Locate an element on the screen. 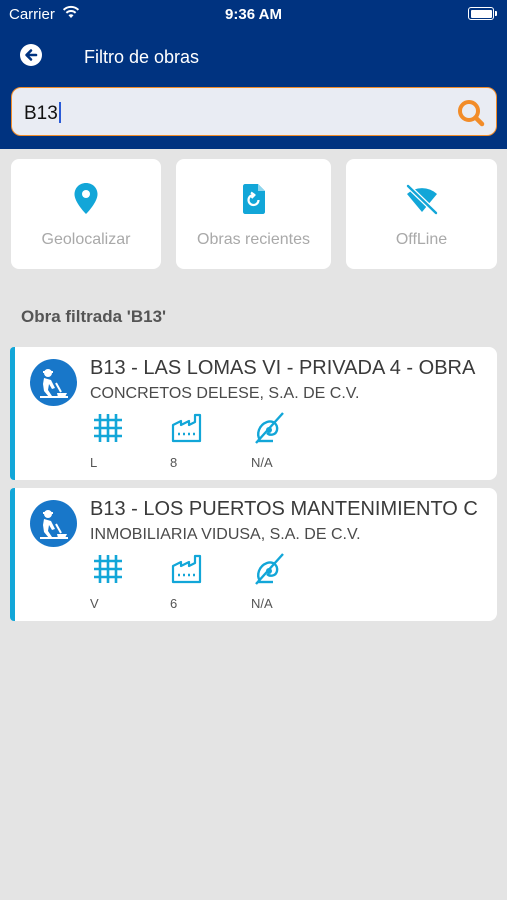 This screenshot has width=507, height=900. search-input-value: B13 is located at coordinates (42, 113).